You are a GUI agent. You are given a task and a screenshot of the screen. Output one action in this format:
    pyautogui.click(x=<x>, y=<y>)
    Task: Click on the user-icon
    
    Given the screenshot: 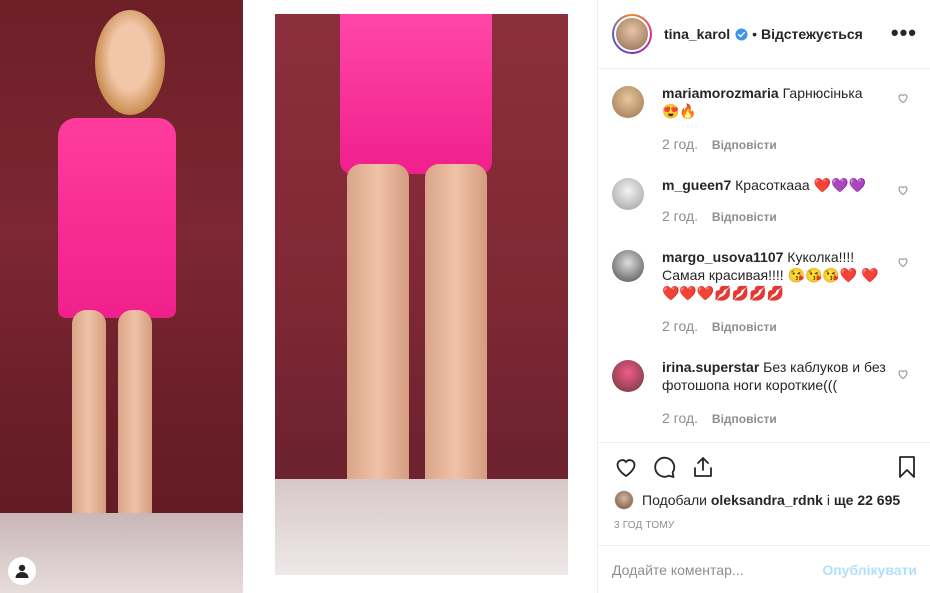 What is the action you would take?
    pyautogui.click(x=22, y=571)
    